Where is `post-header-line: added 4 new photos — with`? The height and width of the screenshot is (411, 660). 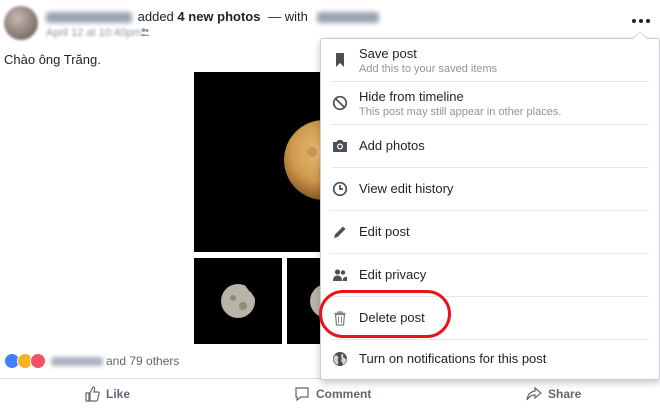
post-header-line: added 4 new photos — with is located at coordinates (213, 17).